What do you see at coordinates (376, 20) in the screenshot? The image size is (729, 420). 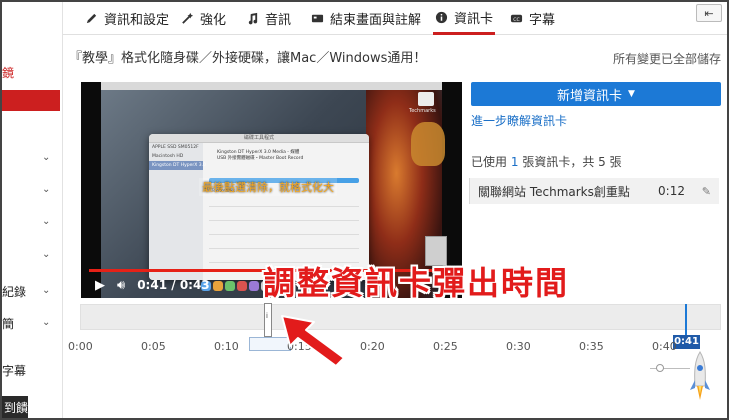 I see `tab-label: 結束畫面與註解` at bounding box center [376, 20].